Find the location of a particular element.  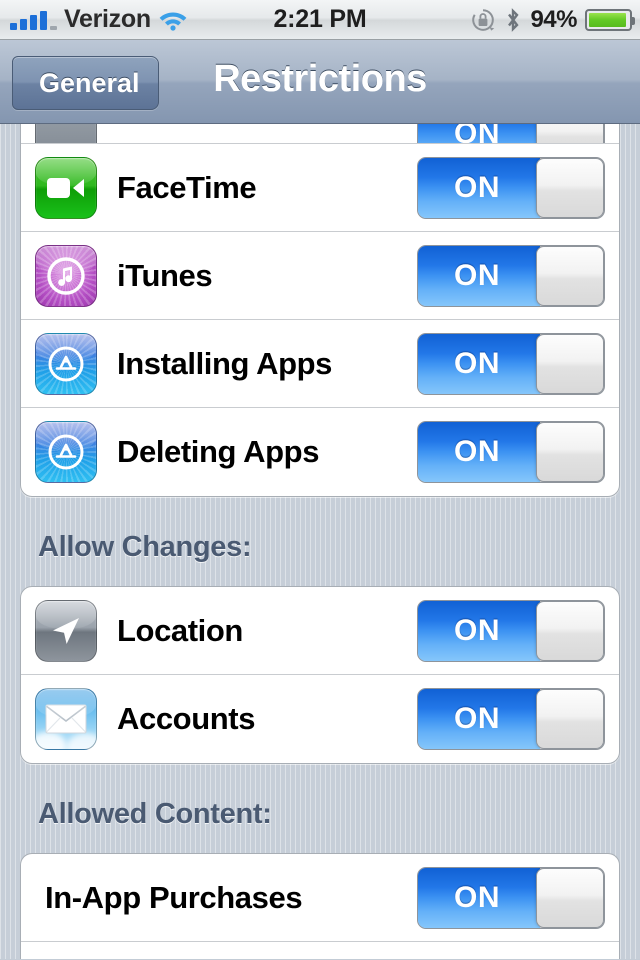

row-label: Deleting Apps is located at coordinates (218, 451).